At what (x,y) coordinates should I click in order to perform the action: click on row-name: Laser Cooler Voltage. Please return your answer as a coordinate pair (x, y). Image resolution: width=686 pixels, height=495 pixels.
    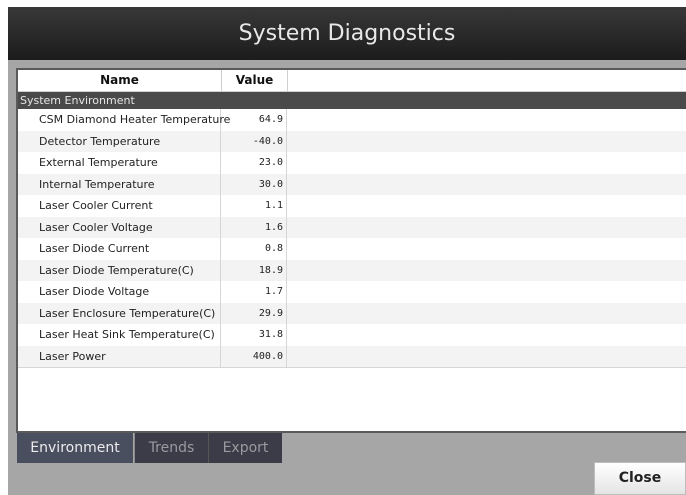
    Looking at the image, I should click on (119, 227).